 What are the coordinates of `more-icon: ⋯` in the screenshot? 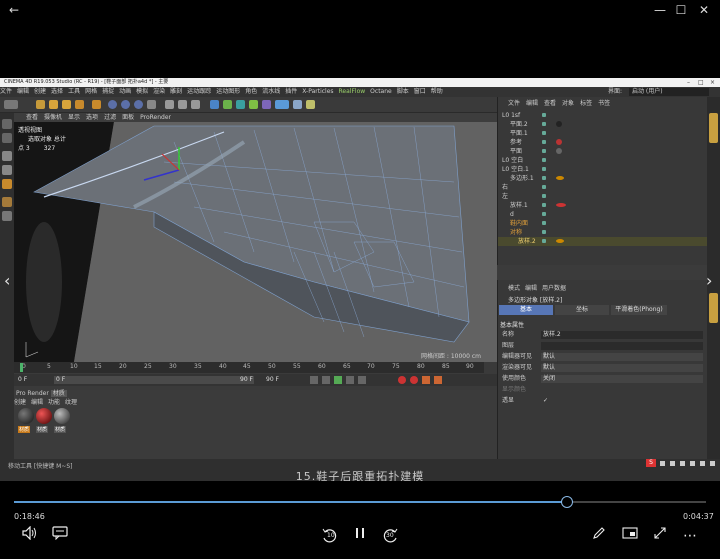 It's located at (690, 536).